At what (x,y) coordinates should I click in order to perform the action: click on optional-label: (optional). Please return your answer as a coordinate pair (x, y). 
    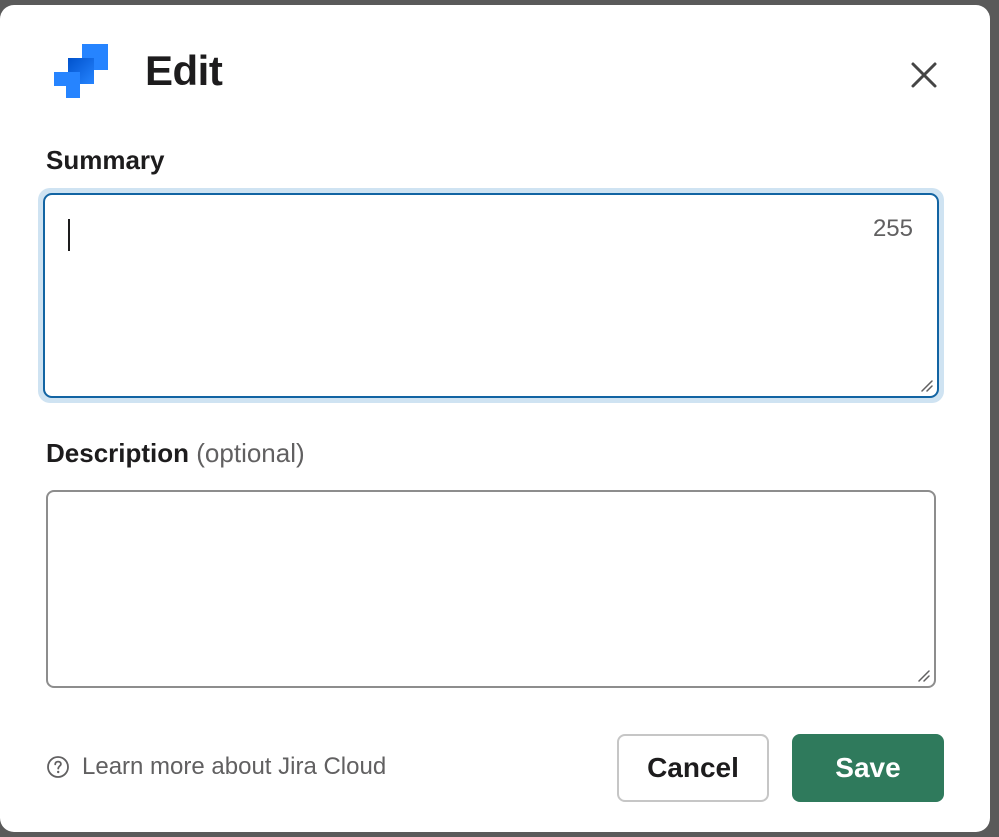
    Looking at the image, I should click on (250, 453).